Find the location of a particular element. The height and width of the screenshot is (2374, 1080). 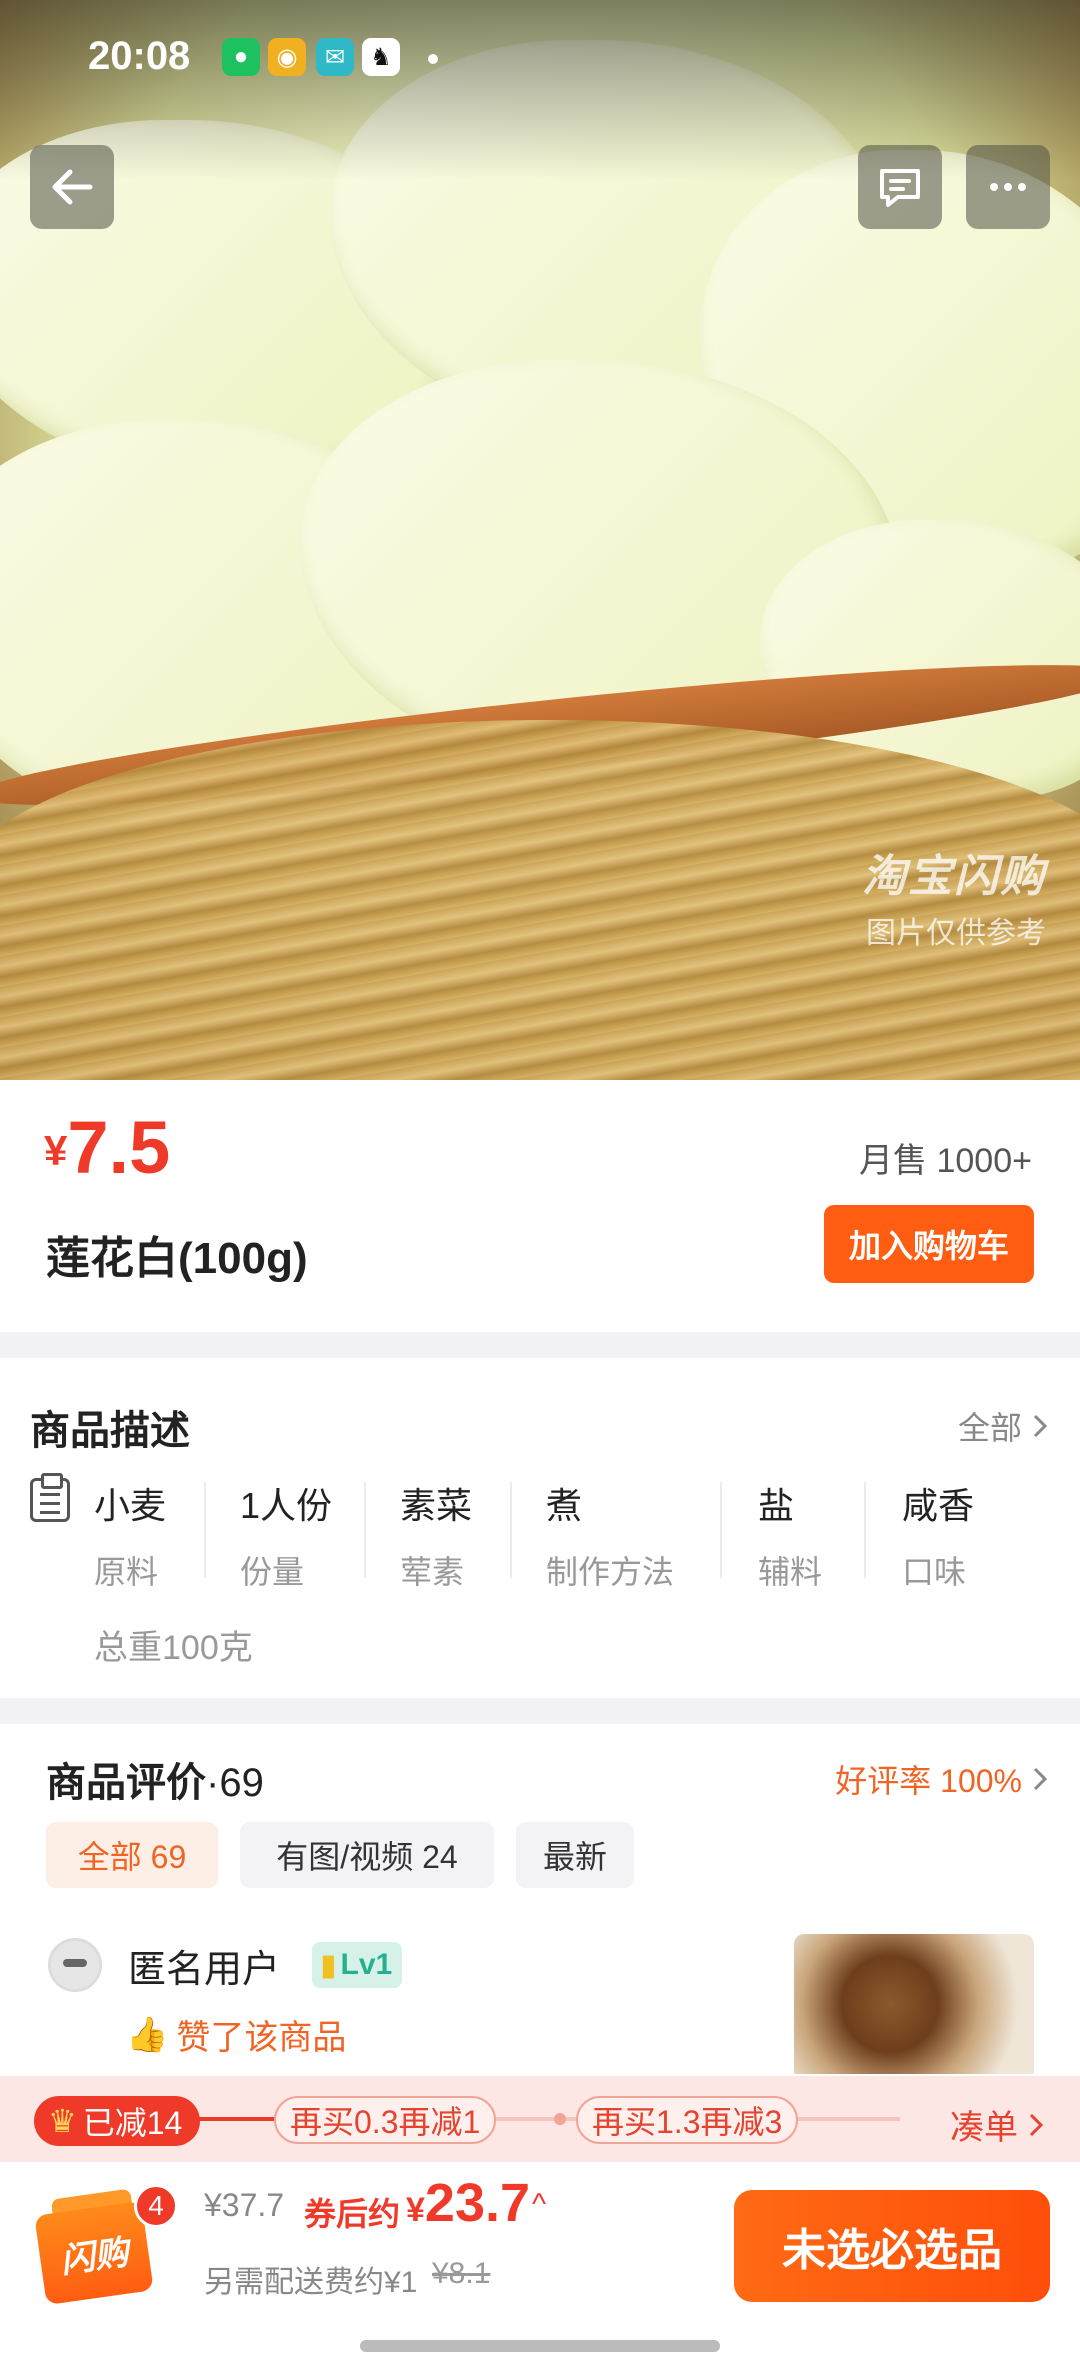

attribute-item: 素菜 荤素 is located at coordinates (436, 1535).